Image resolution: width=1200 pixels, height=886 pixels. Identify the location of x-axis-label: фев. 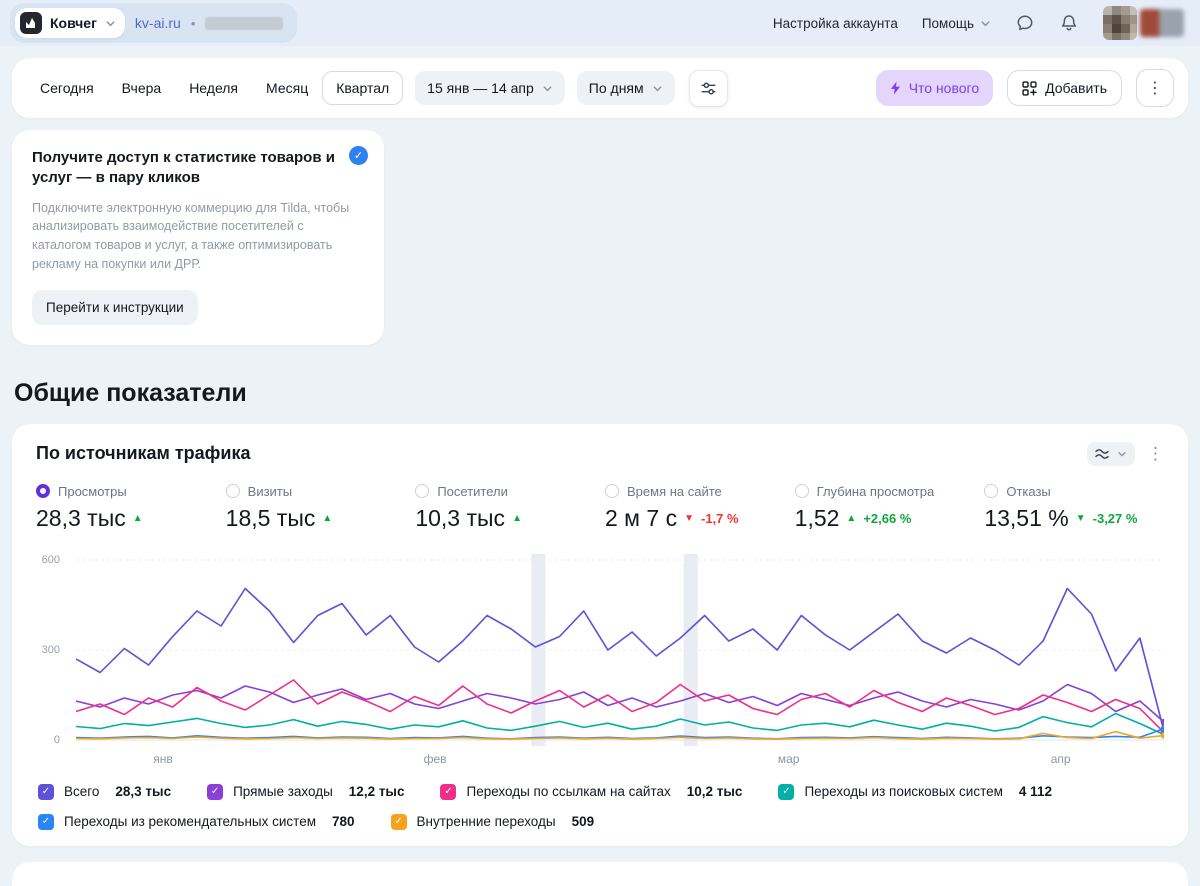
(435, 758).